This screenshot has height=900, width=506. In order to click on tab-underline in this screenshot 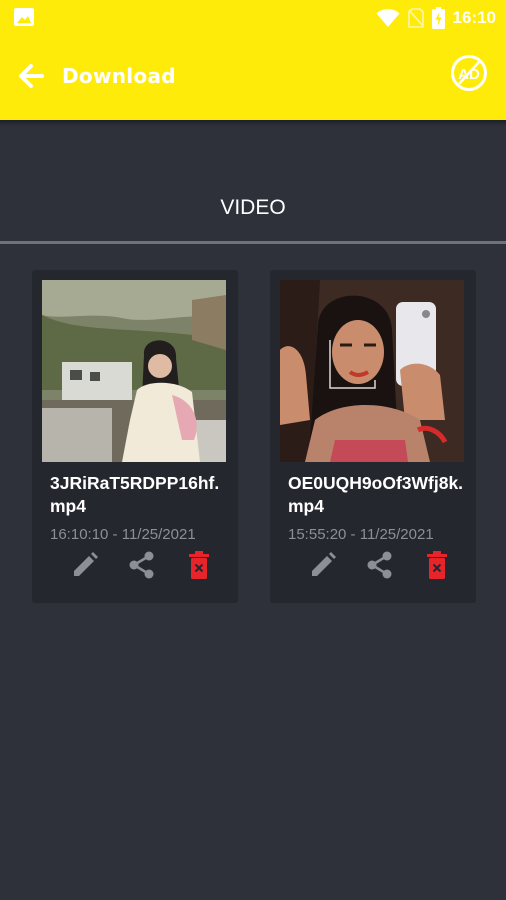, I will do `click(253, 242)`.